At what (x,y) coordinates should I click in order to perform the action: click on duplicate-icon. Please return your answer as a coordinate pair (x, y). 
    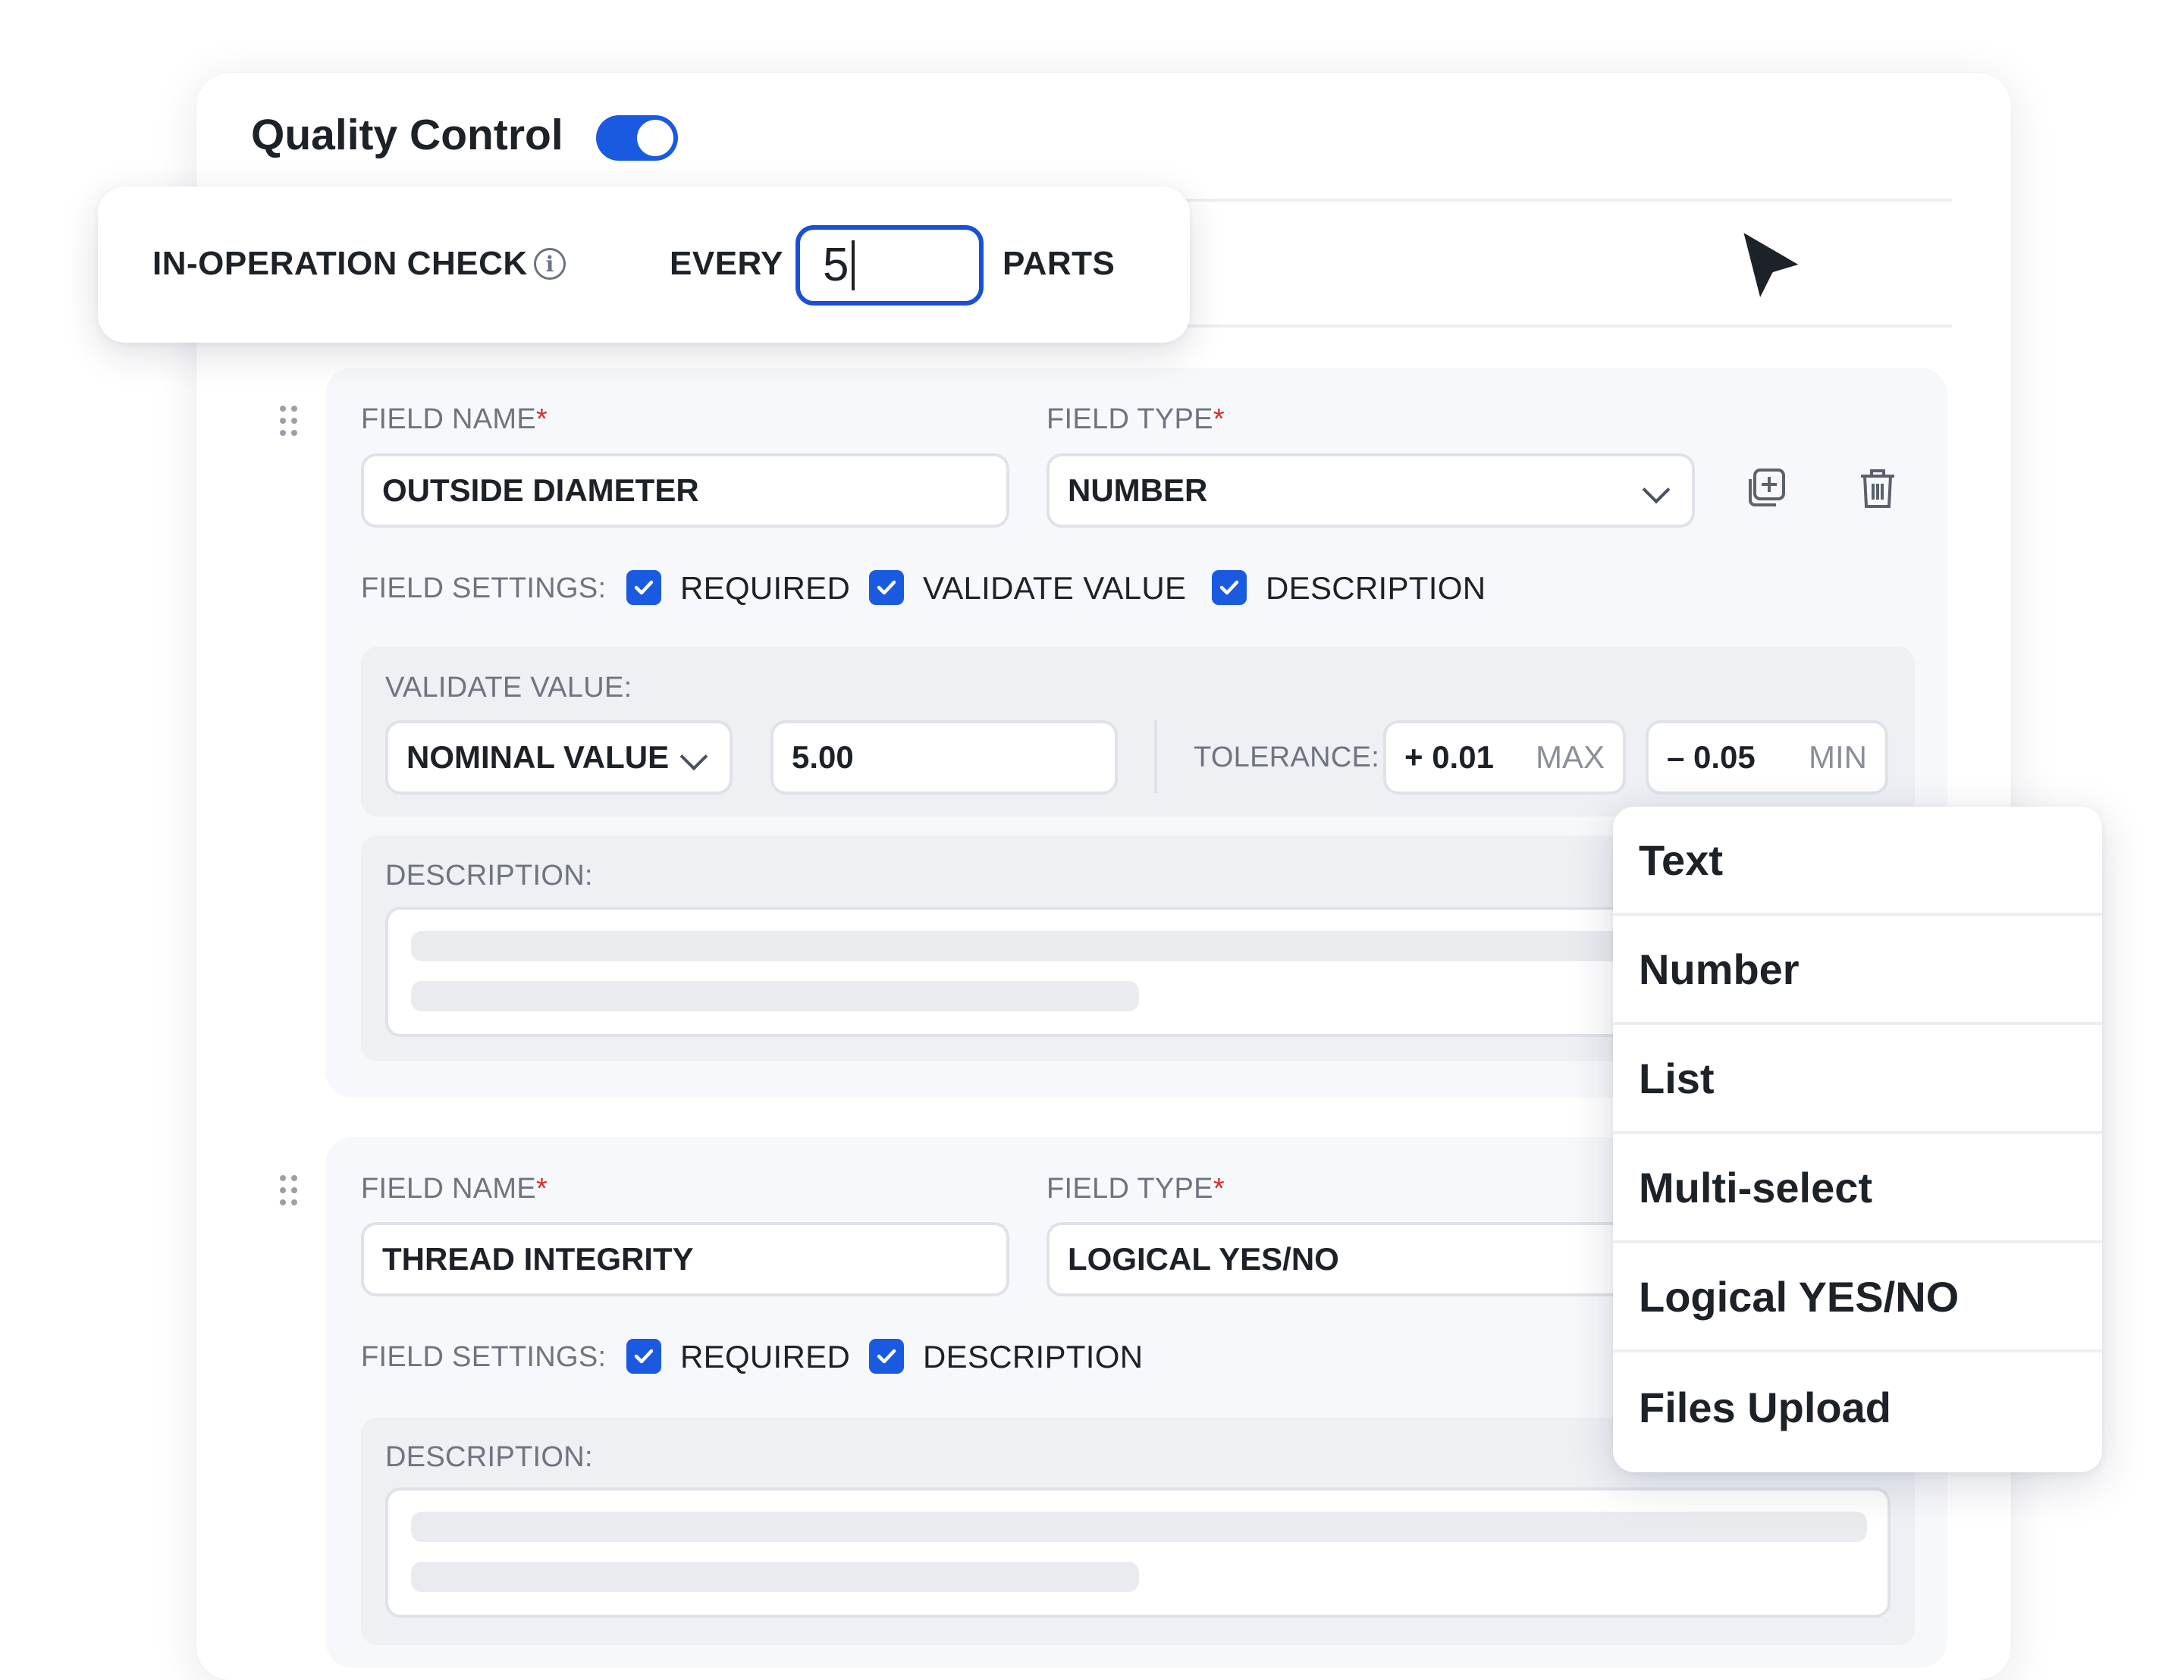
    Looking at the image, I should click on (1767, 488).